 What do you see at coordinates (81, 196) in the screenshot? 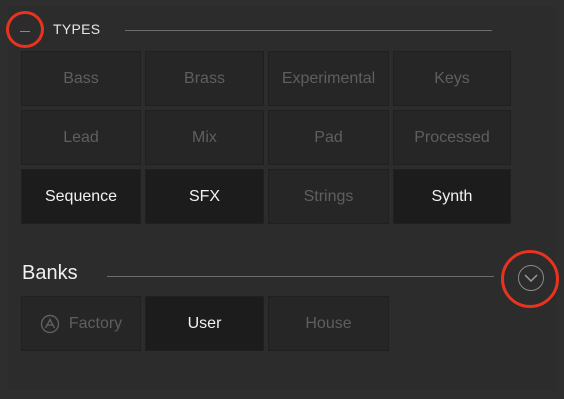
I see `type-button-sequence: Sequence` at bounding box center [81, 196].